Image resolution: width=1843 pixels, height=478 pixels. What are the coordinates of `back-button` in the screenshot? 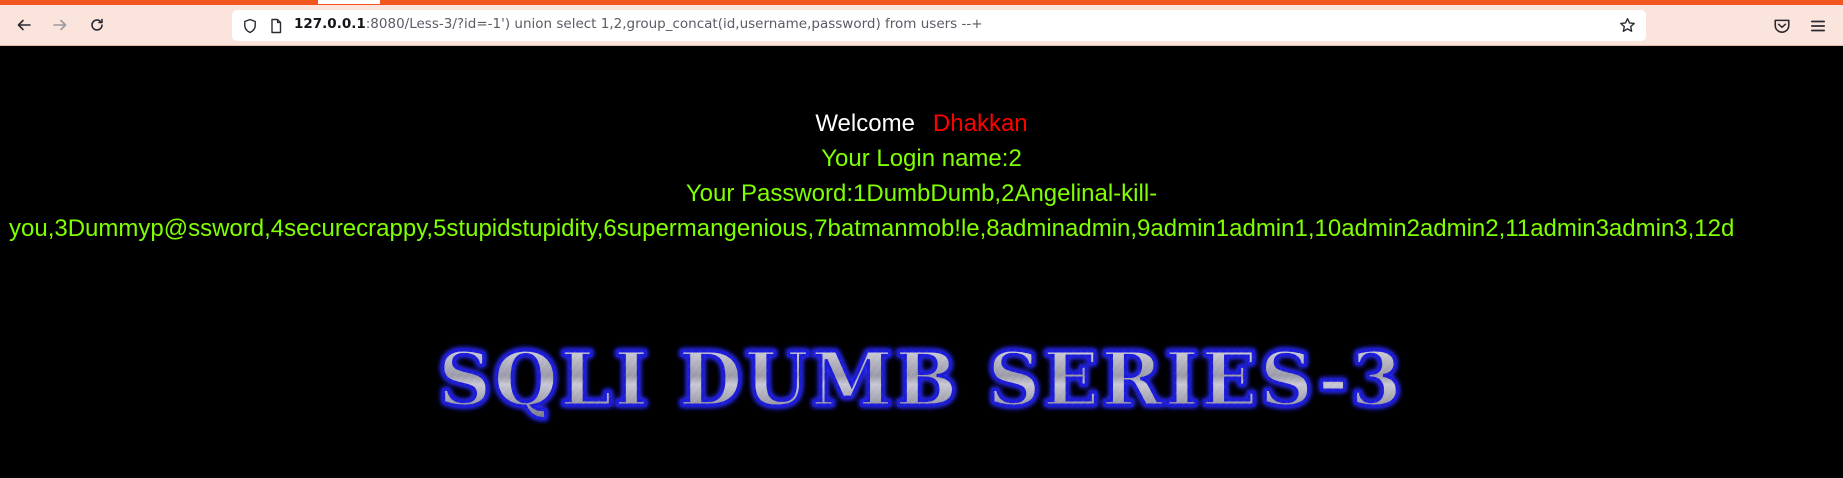 It's located at (24, 25).